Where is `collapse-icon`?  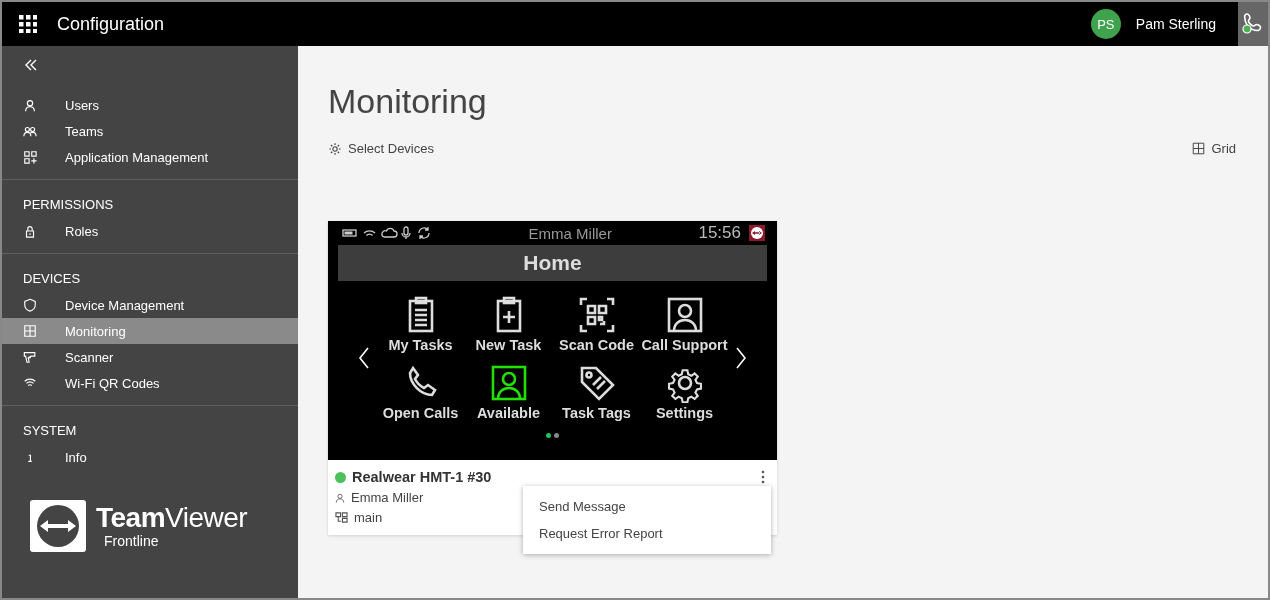 collapse-icon is located at coordinates (31, 65).